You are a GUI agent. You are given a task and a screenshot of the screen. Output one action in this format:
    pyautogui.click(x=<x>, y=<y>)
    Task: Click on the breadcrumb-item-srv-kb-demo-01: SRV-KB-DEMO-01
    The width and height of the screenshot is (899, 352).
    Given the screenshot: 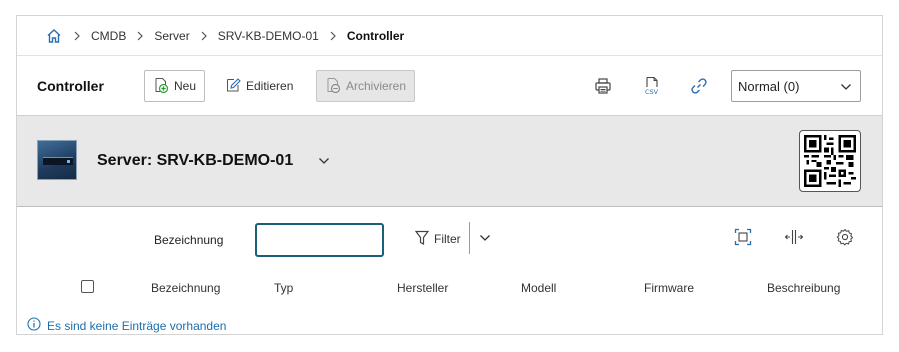 What is the action you would take?
    pyautogui.click(x=268, y=36)
    